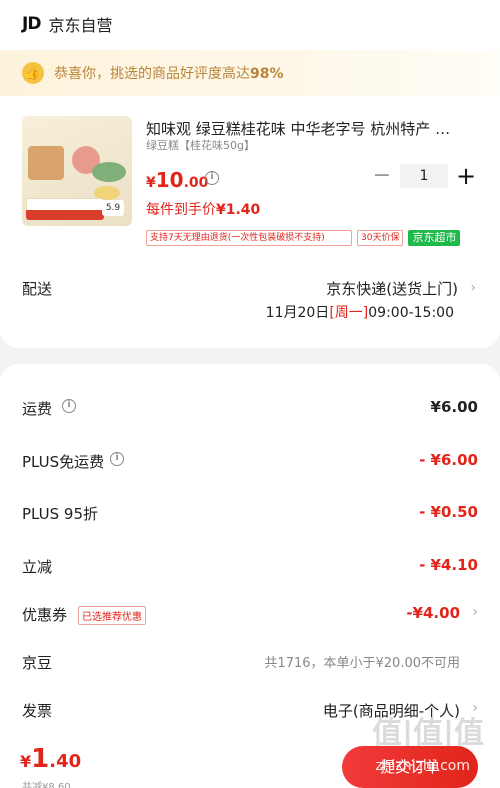 The image size is (500, 788). I want to click on watermark-site: zhizhizhi.com, so click(422, 766).